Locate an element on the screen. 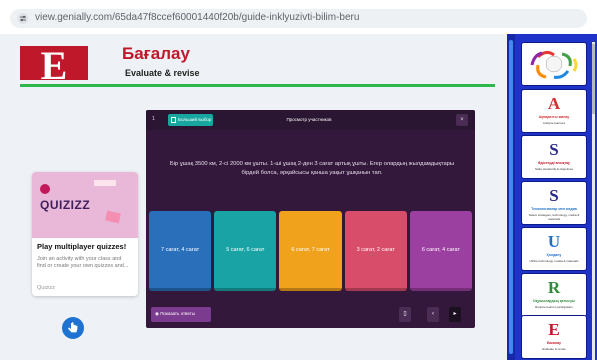 The height and width of the screenshot is (360, 597). decoration-bar is located at coordinates (105, 183).